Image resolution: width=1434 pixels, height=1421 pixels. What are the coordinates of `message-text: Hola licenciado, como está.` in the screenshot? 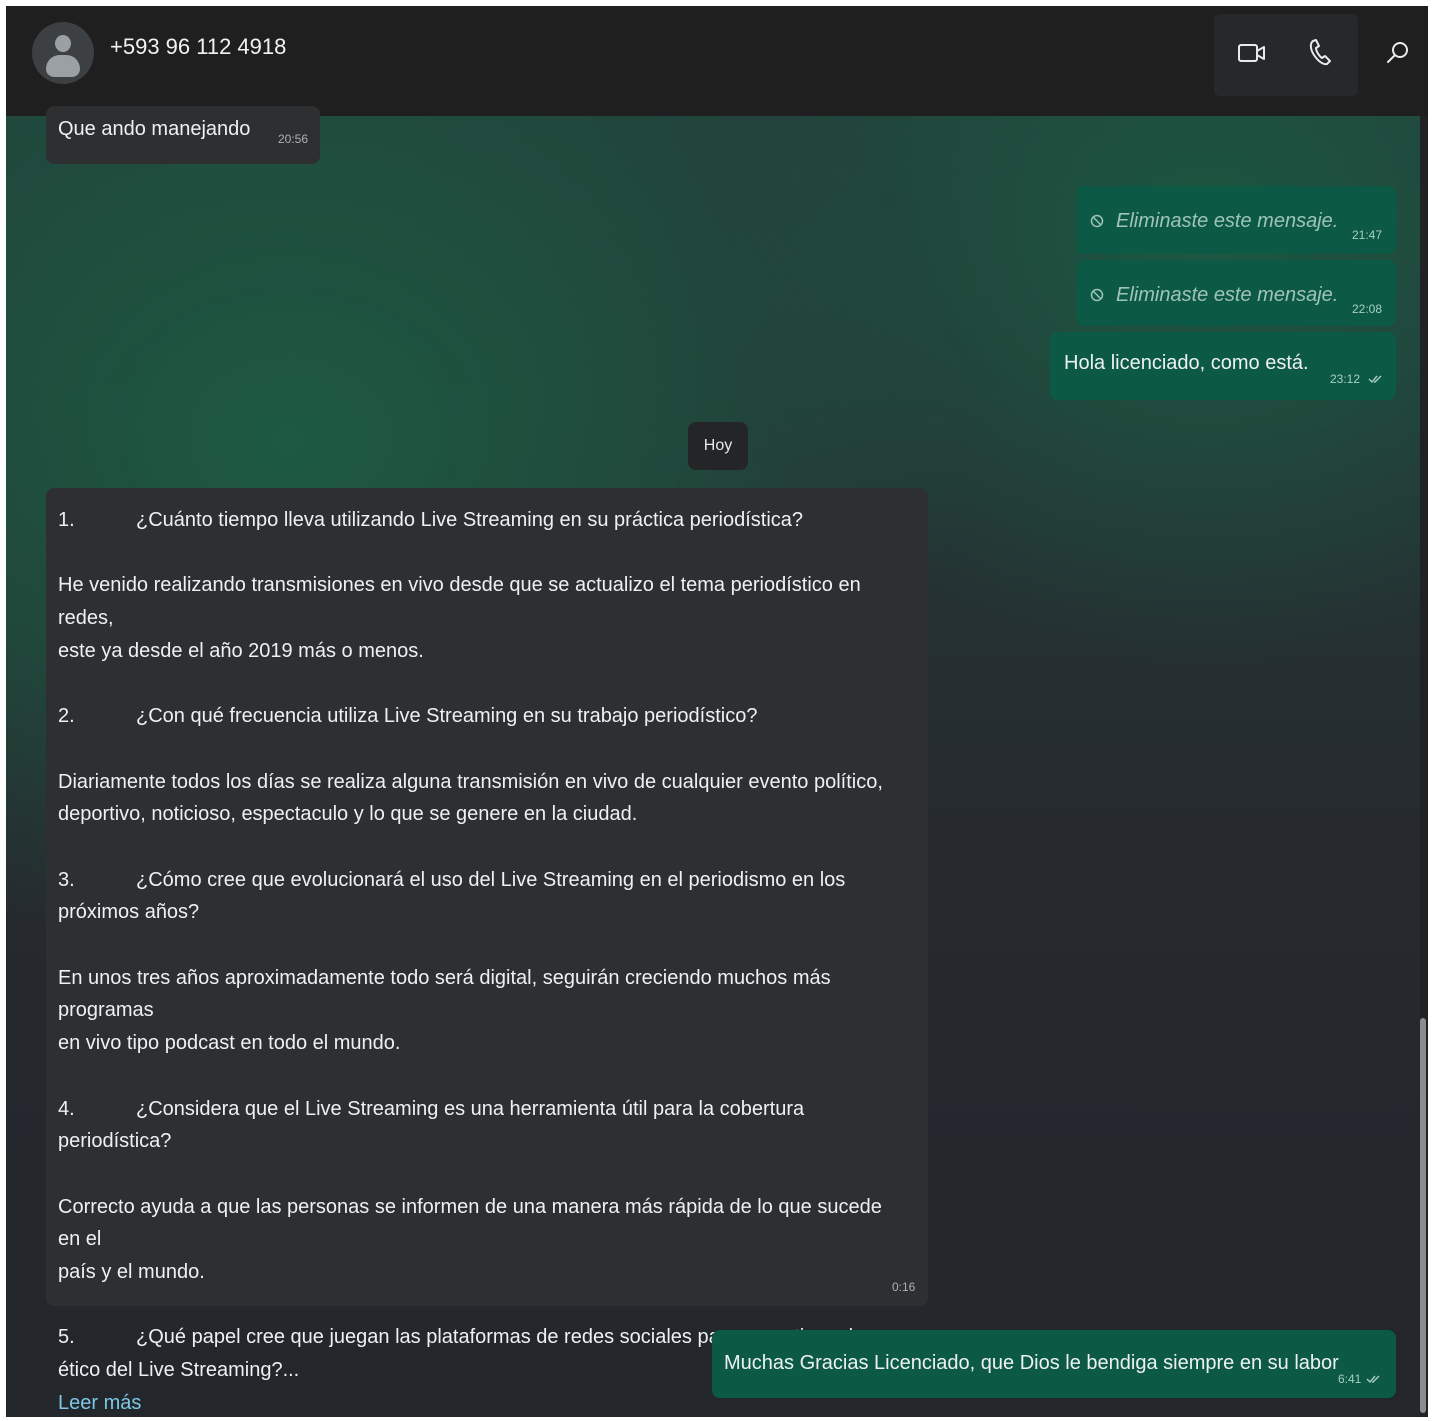 It's located at (1186, 363).